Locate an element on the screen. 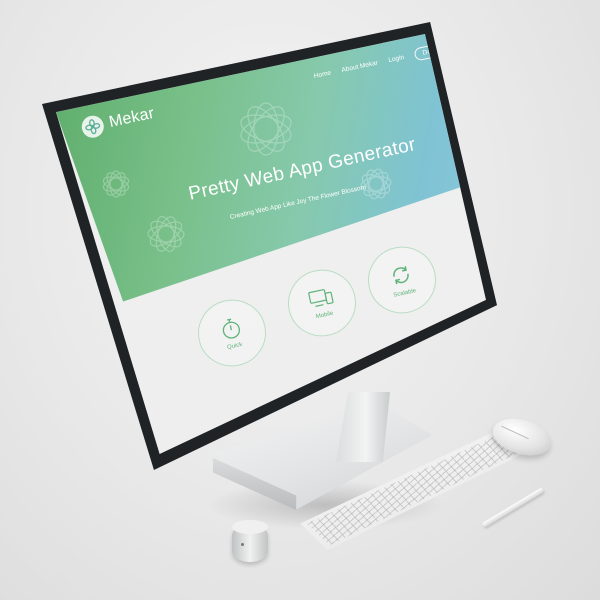  feature-label: Scalable is located at coordinates (404, 293).